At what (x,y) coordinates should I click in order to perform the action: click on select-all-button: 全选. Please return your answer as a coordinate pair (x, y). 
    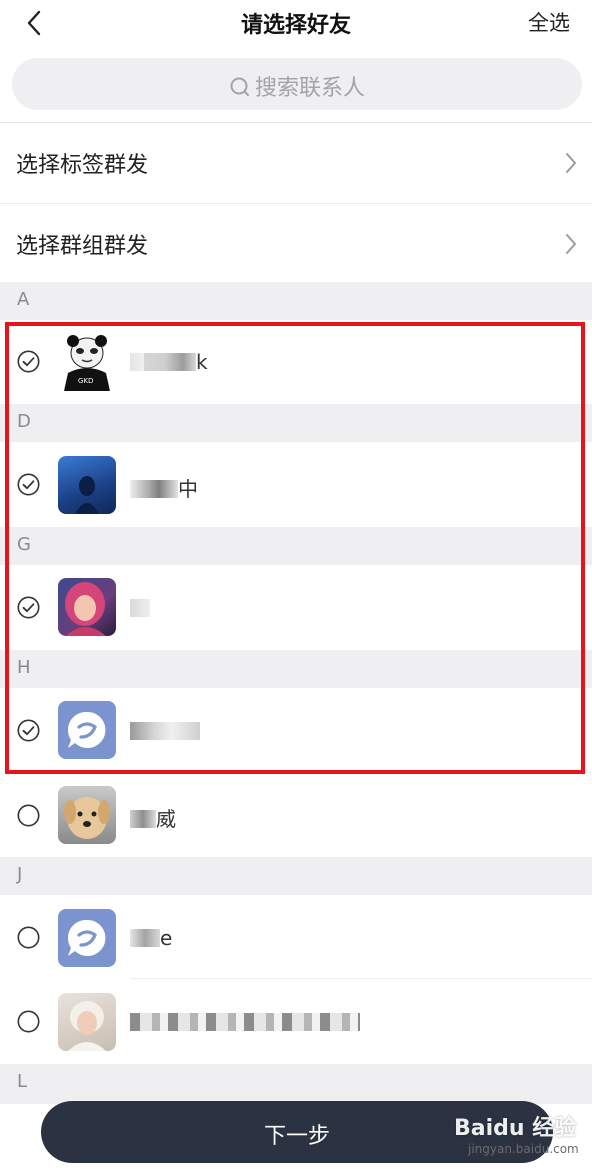
    Looking at the image, I should click on (549, 22).